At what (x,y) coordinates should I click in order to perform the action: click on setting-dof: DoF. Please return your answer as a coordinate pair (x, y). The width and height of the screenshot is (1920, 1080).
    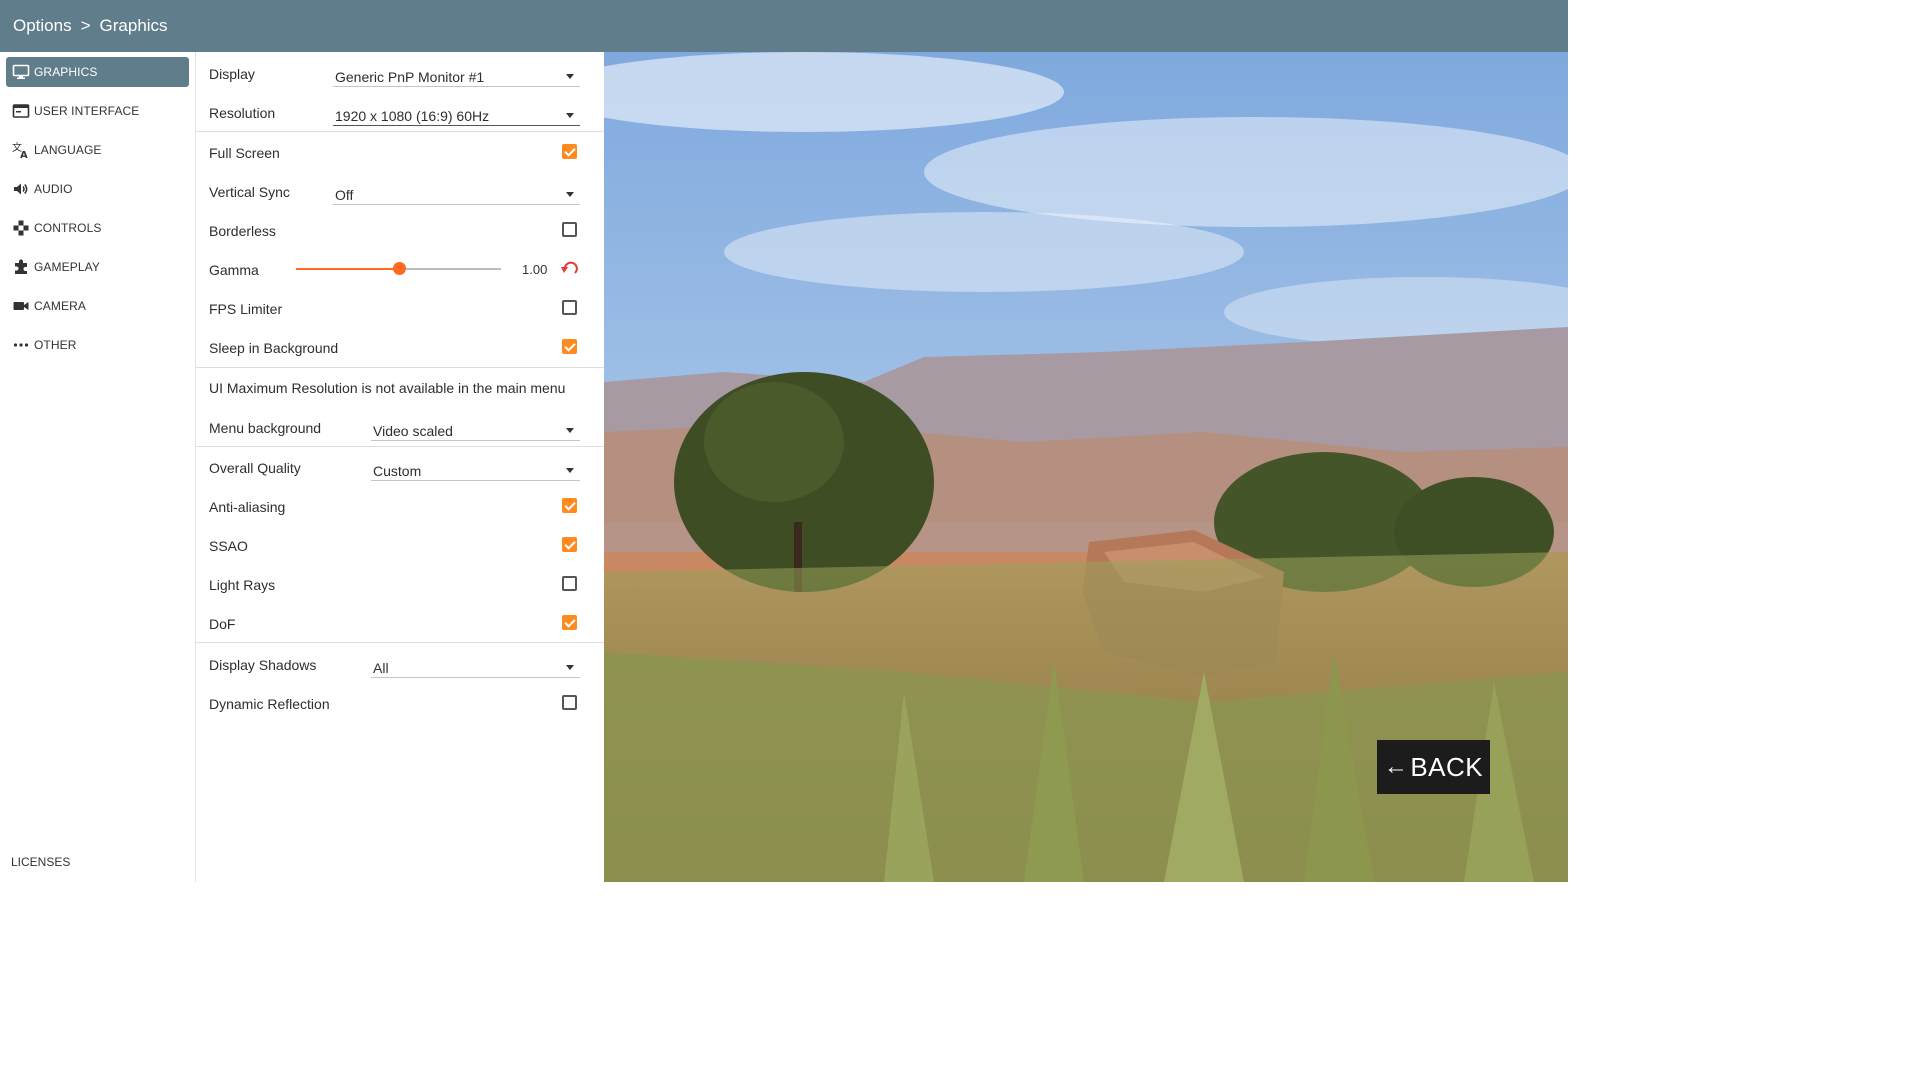
    Looking at the image, I should click on (400, 623).